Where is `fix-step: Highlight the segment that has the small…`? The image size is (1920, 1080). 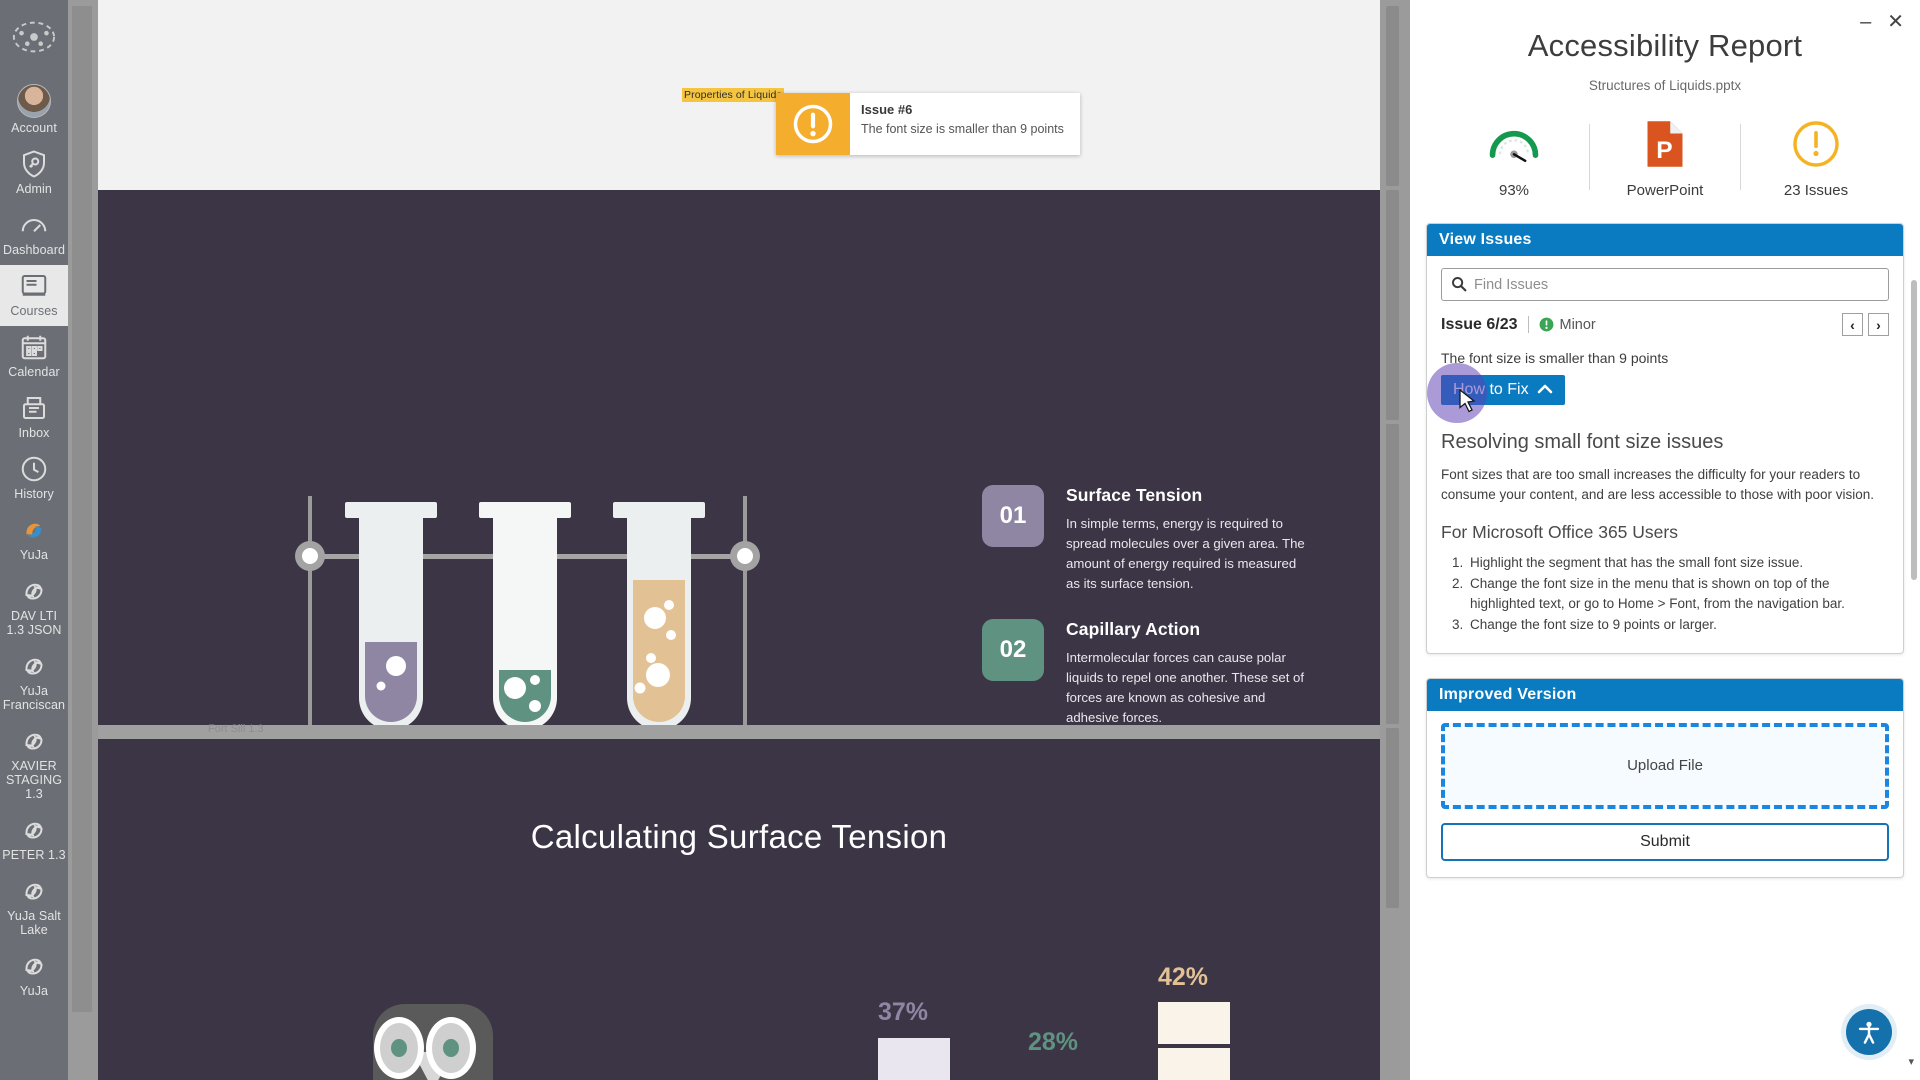 fix-step: Highlight the segment that has the small… is located at coordinates (1678, 563).